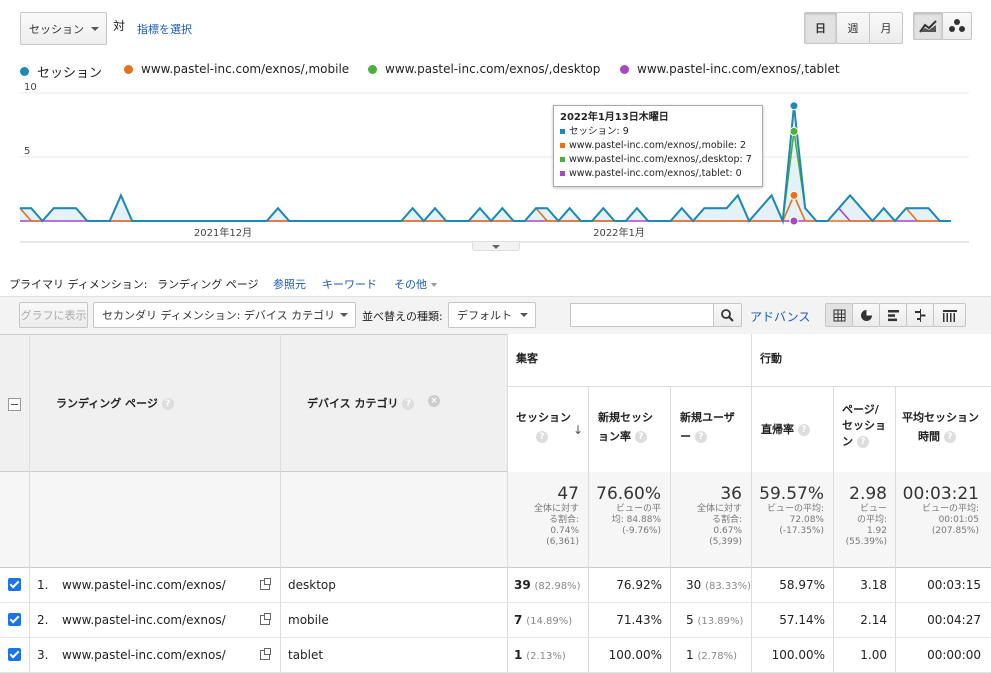 The image size is (991, 673). I want to click on bounce-rate-label: 直帰率, so click(777, 429).